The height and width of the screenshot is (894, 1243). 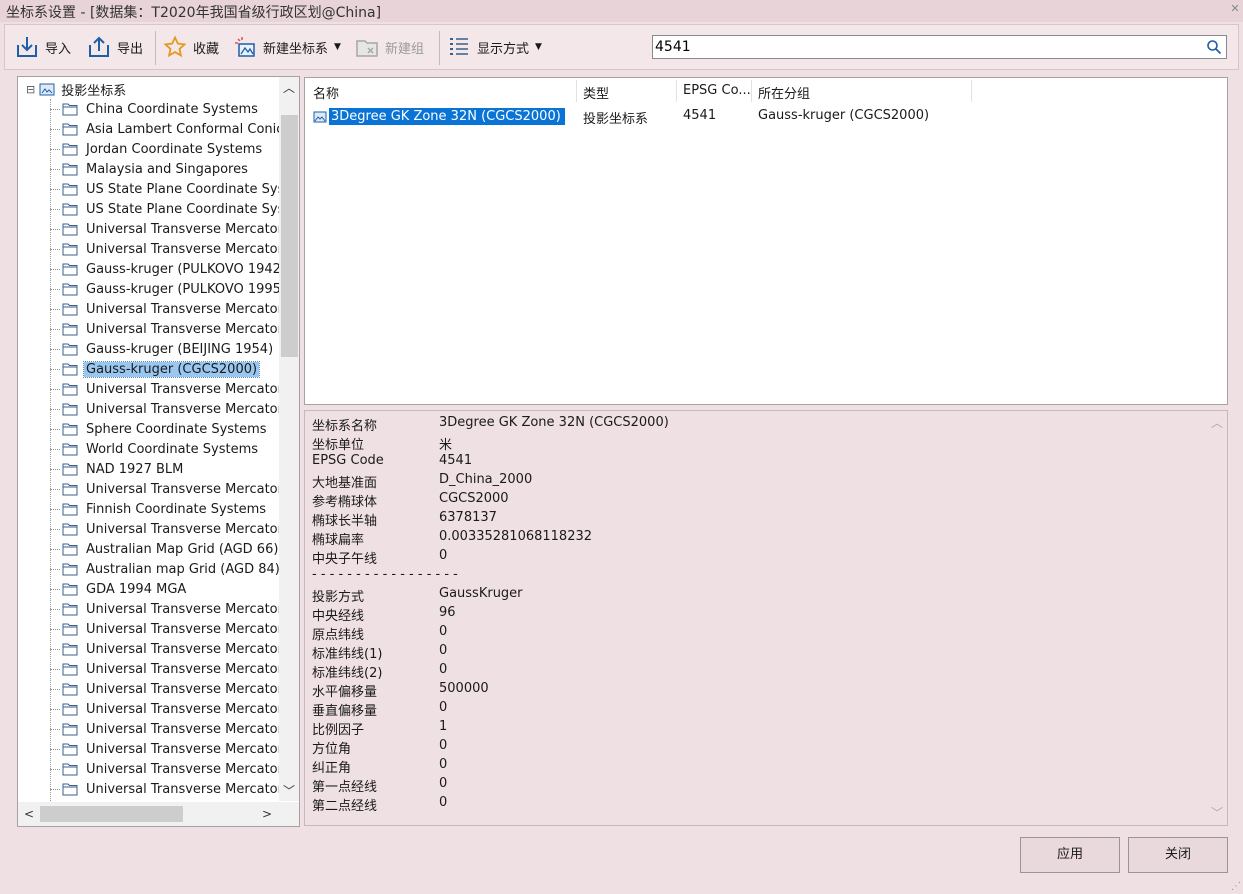 I want to click on tree-item: China Coordinate Systems, so click(x=155, y=109).